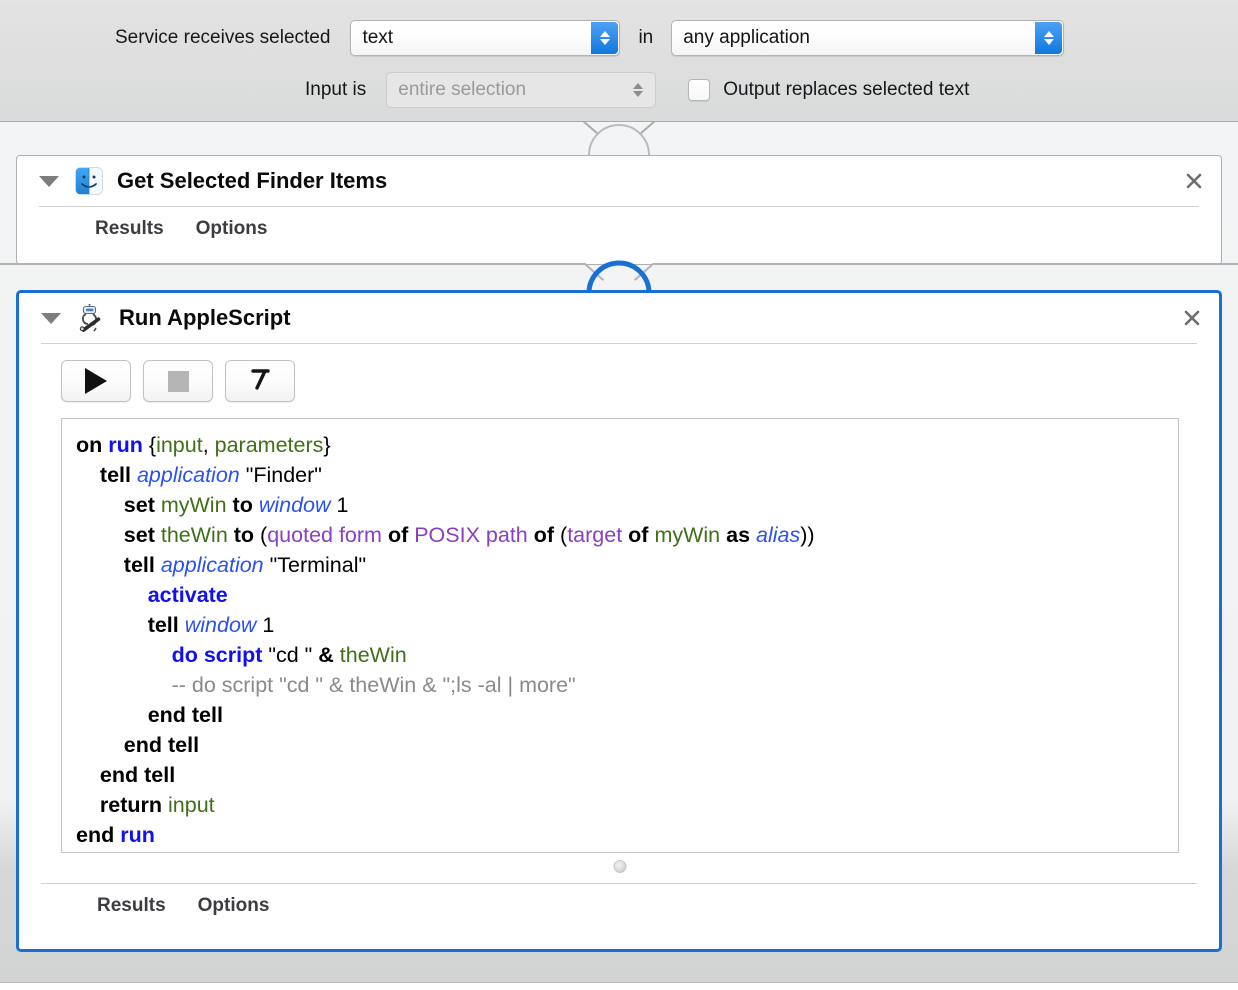 Image resolution: width=1238 pixels, height=990 pixels. Describe the element at coordinates (462, 89) in the screenshot. I see `input-is-value: entire selection` at that location.